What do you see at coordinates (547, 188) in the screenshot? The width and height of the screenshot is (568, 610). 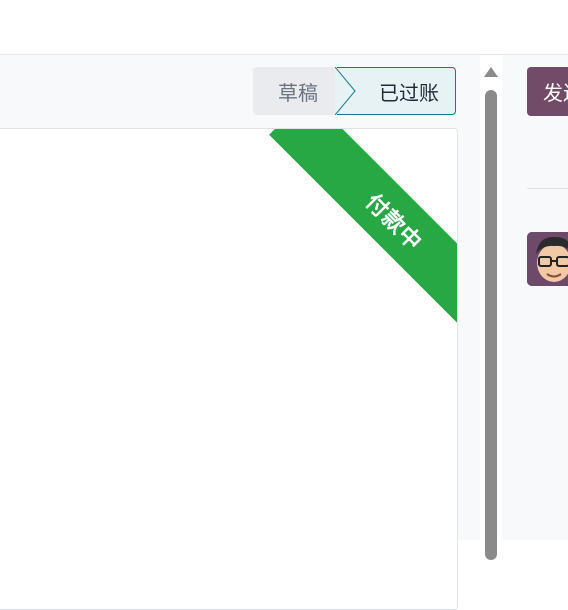 I see `chatter-divider` at bounding box center [547, 188].